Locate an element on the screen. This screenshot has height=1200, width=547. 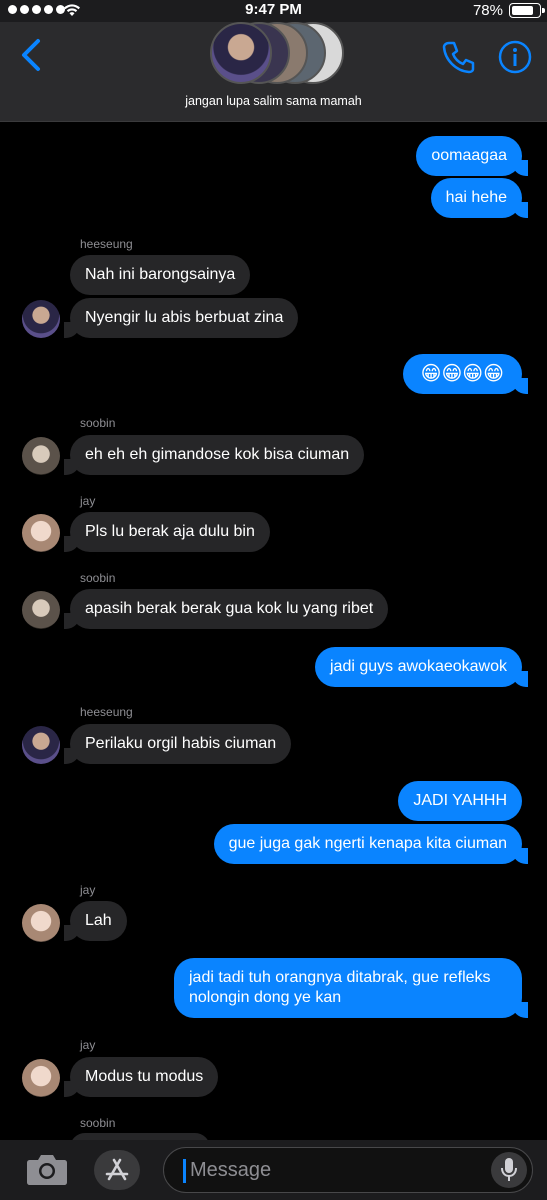
message-bubble-outgoing: hai hehe is located at coordinates (479, 198).